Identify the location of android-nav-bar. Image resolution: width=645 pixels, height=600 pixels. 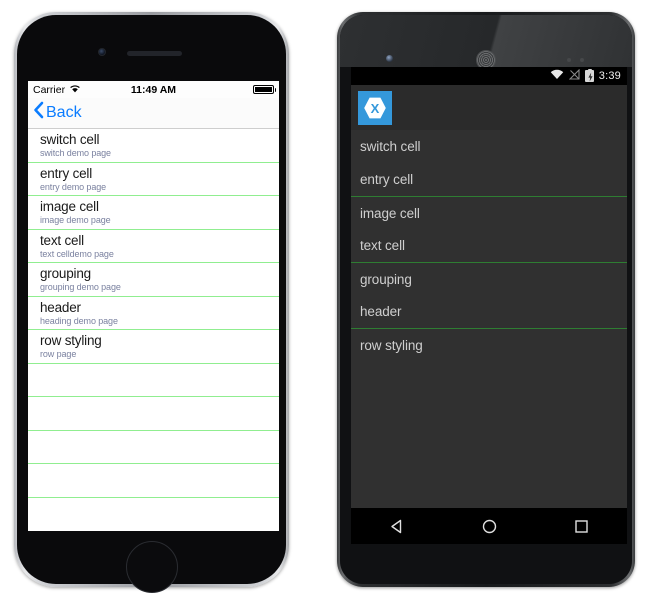
(489, 526).